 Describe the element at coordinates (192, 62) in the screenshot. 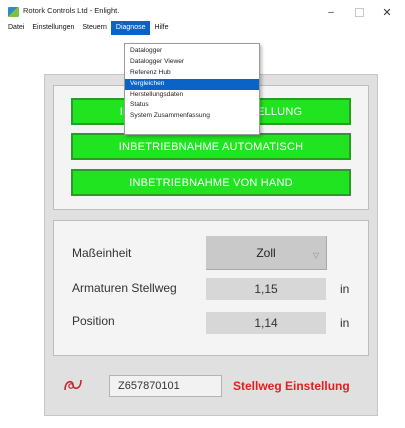

I see `dropdown-item-datalogger-viewer: Datalogger Viewer` at that location.